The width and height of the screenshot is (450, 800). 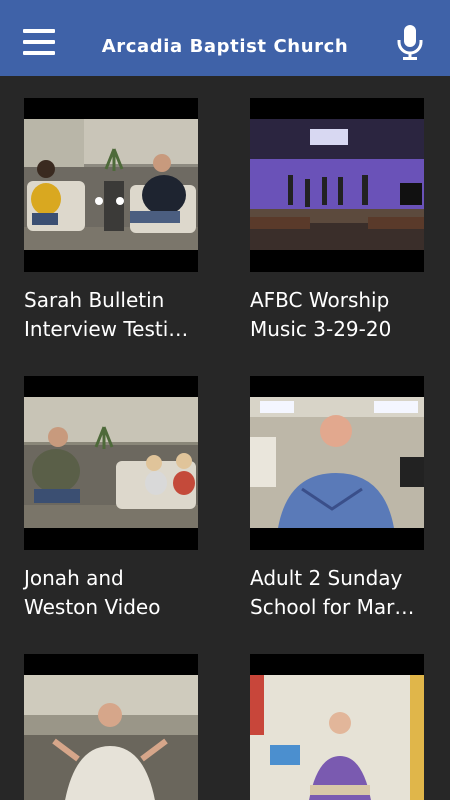 I want to click on video-title: Jonah and Weston Video, so click(x=92, y=592).